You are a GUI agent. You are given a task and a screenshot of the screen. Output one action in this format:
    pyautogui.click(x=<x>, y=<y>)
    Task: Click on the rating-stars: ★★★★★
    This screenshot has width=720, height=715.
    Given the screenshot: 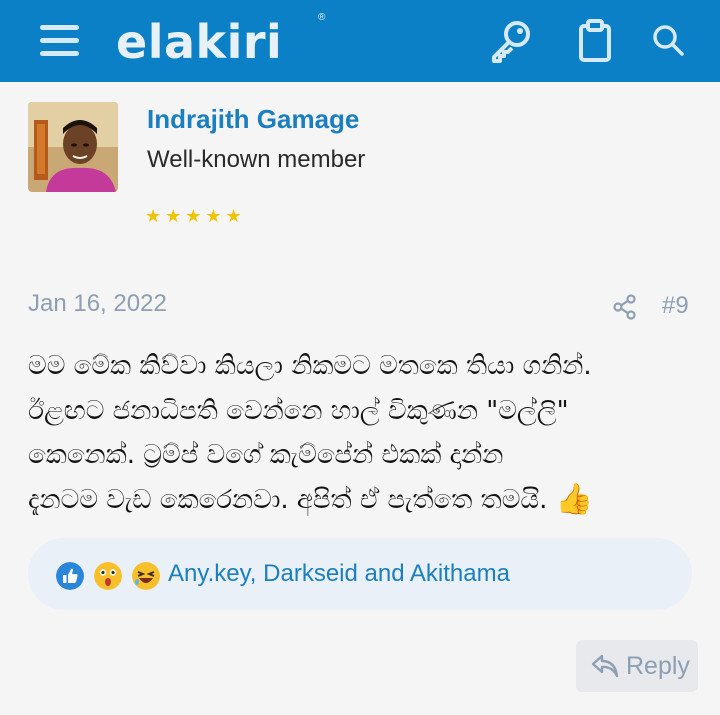 What is the action you would take?
    pyautogui.click(x=195, y=216)
    